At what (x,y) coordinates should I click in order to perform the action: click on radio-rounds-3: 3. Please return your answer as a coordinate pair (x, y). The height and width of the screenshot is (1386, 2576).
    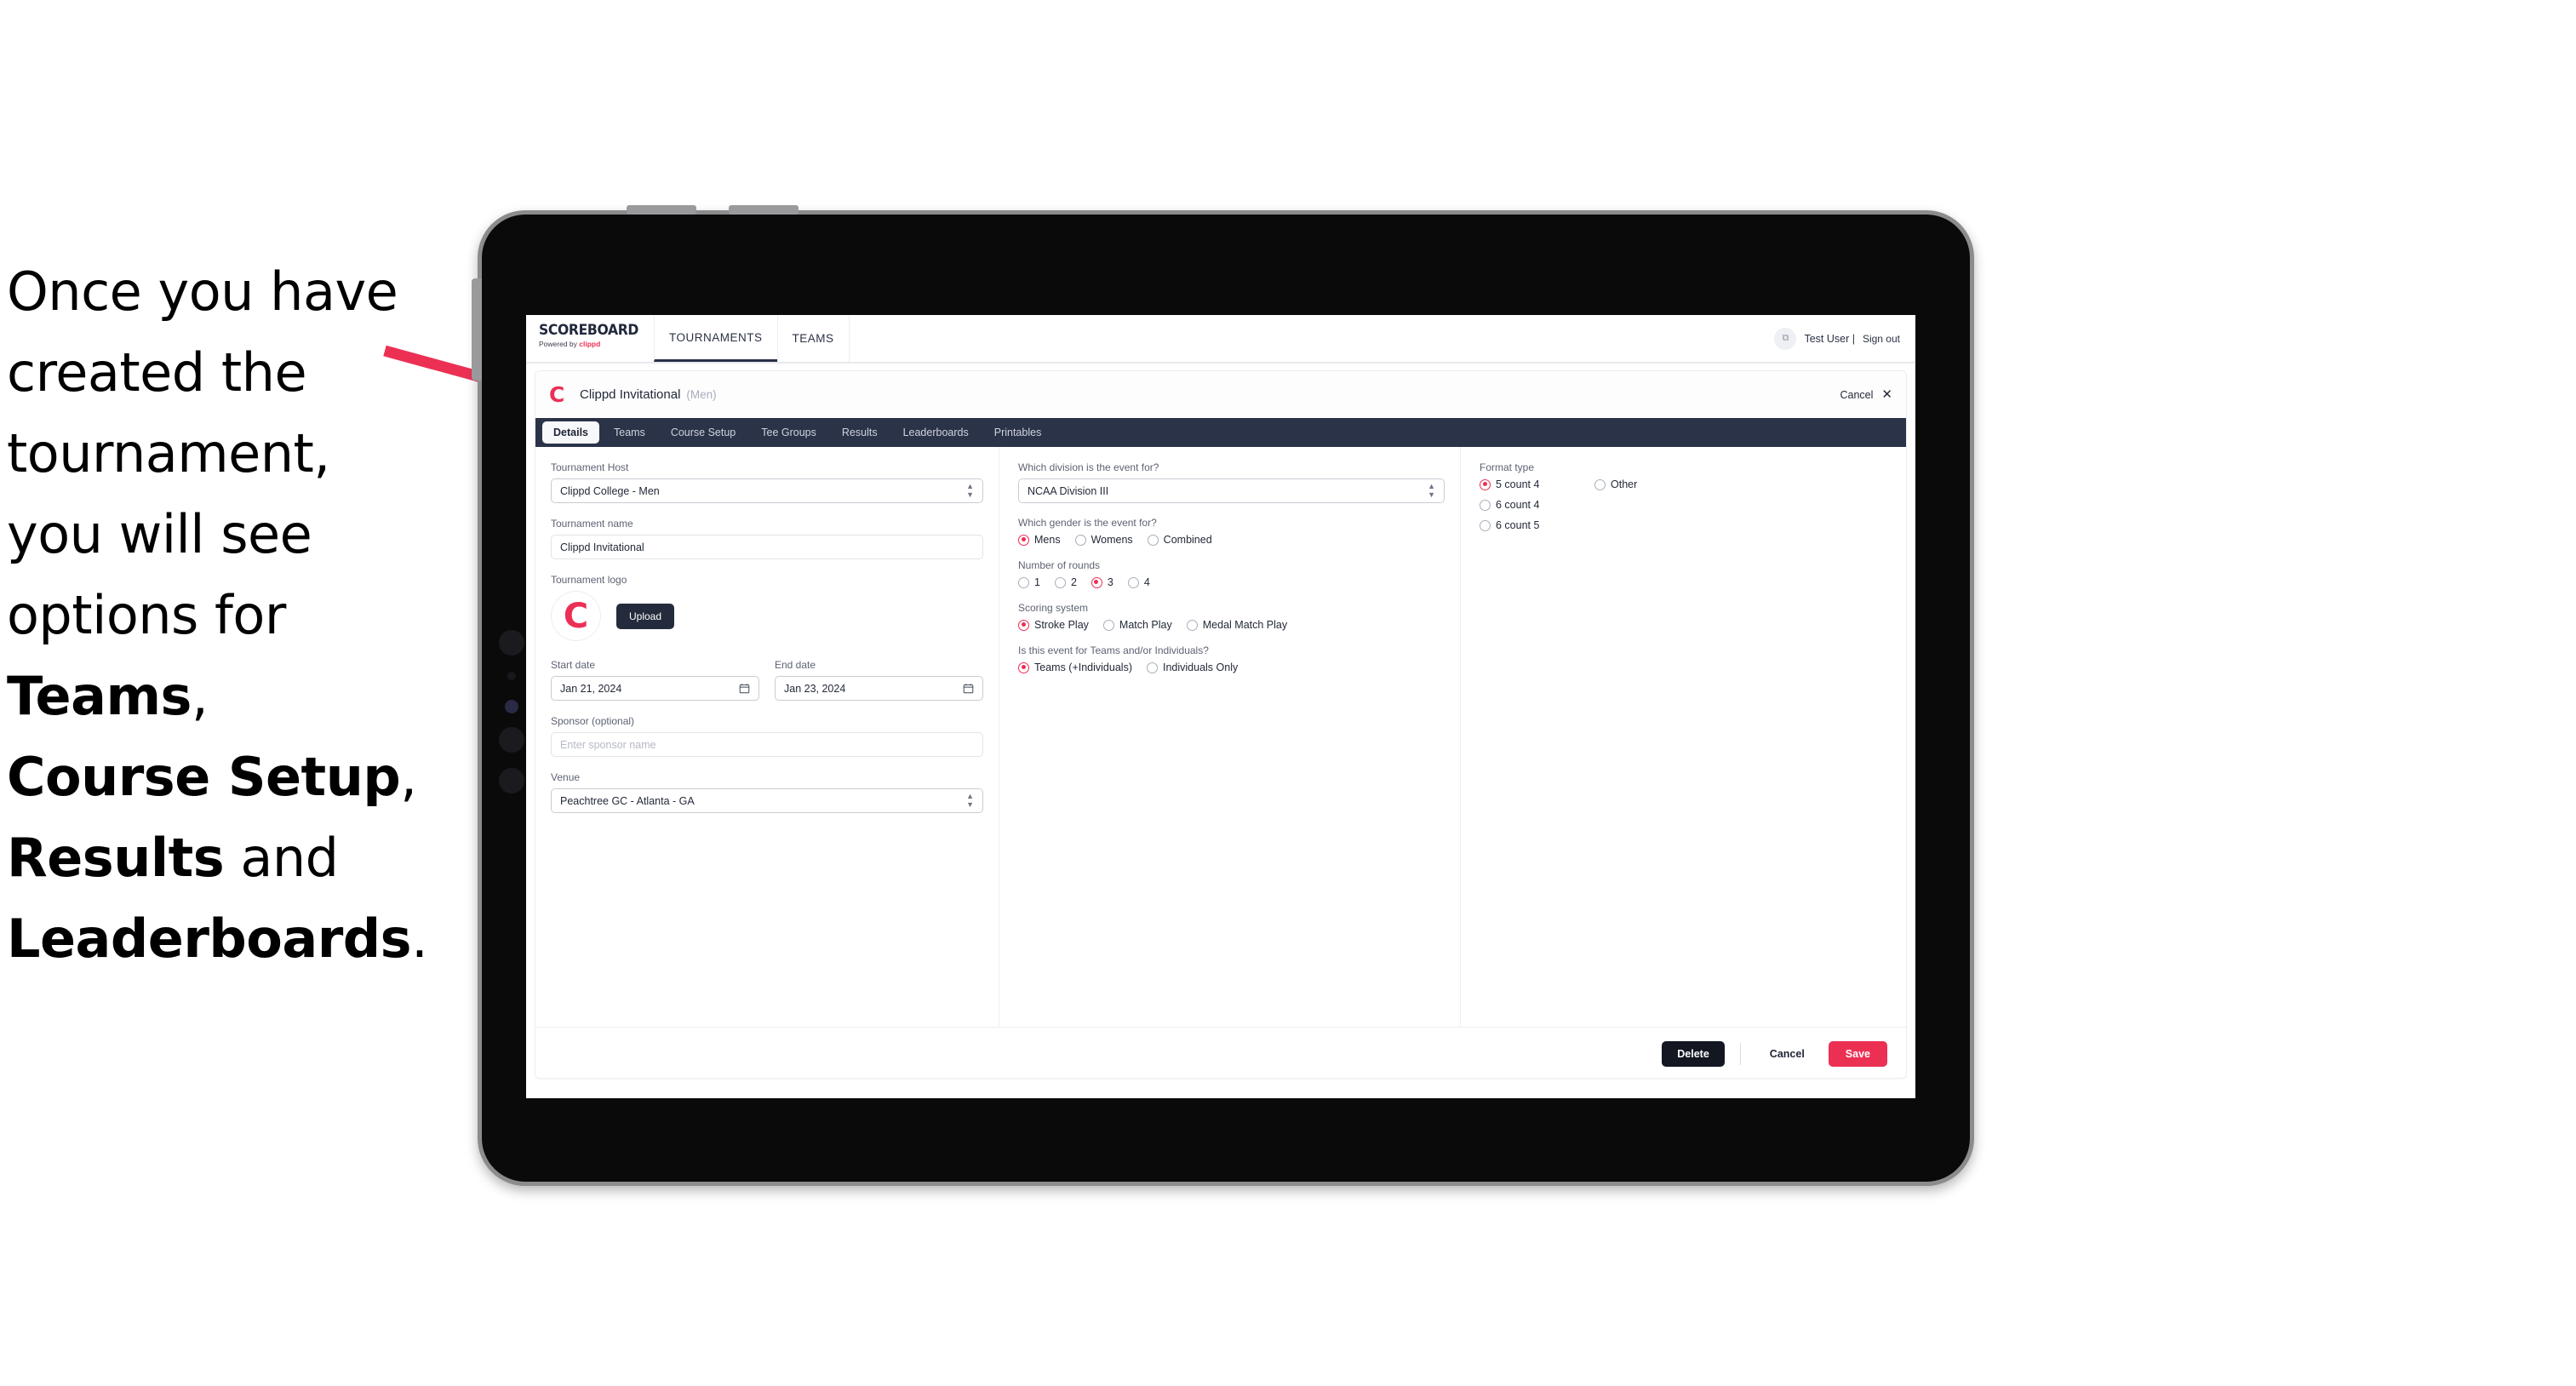
    Looking at the image, I should click on (1102, 582).